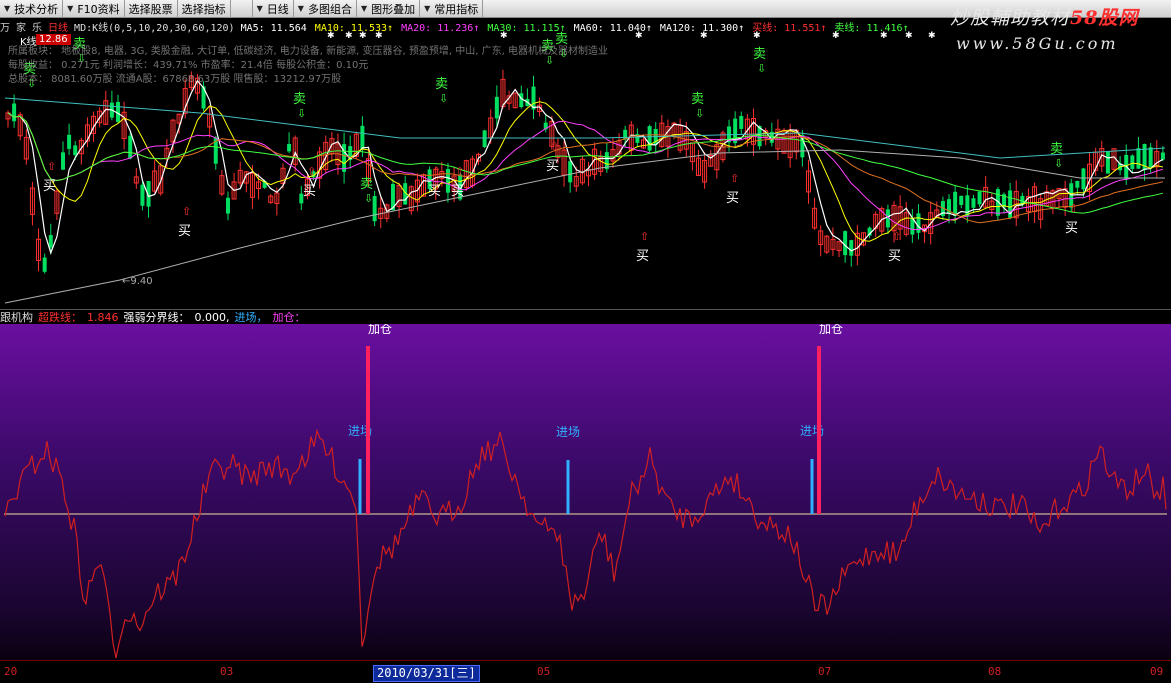 The image size is (1171, 683). What do you see at coordinates (204, 9) in the screenshot?
I see `select-indicator-button: 选择指标` at bounding box center [204, 9].